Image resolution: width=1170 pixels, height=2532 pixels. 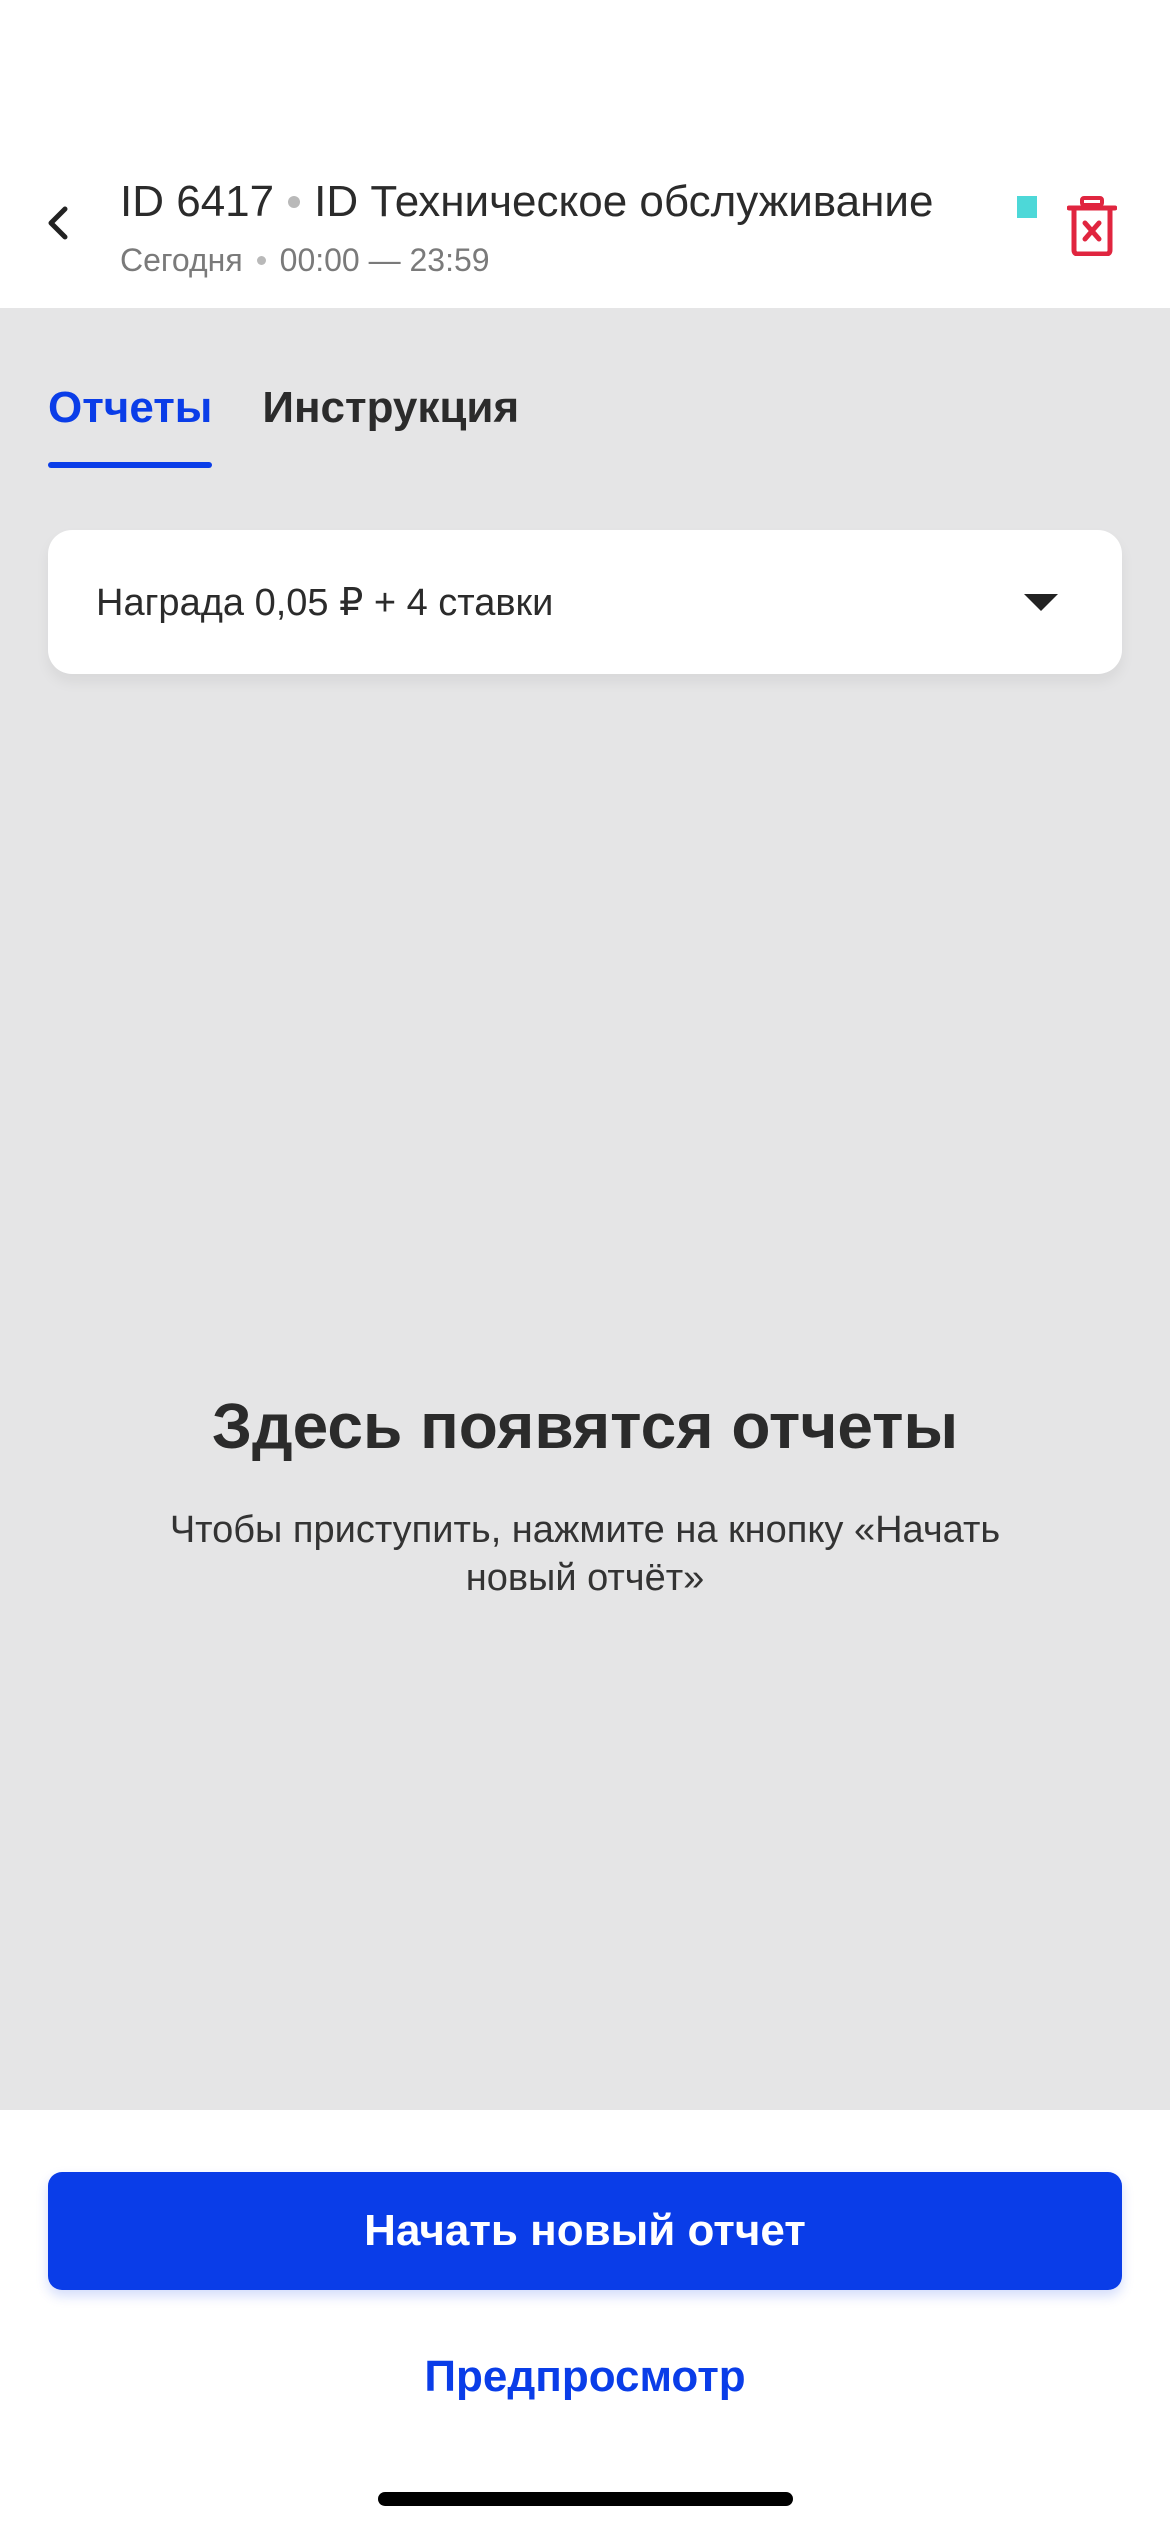 What do you see at coordinates (585, 2499) in the screenshot?
I see `home-indicator` at bounding box center [585, 2499].